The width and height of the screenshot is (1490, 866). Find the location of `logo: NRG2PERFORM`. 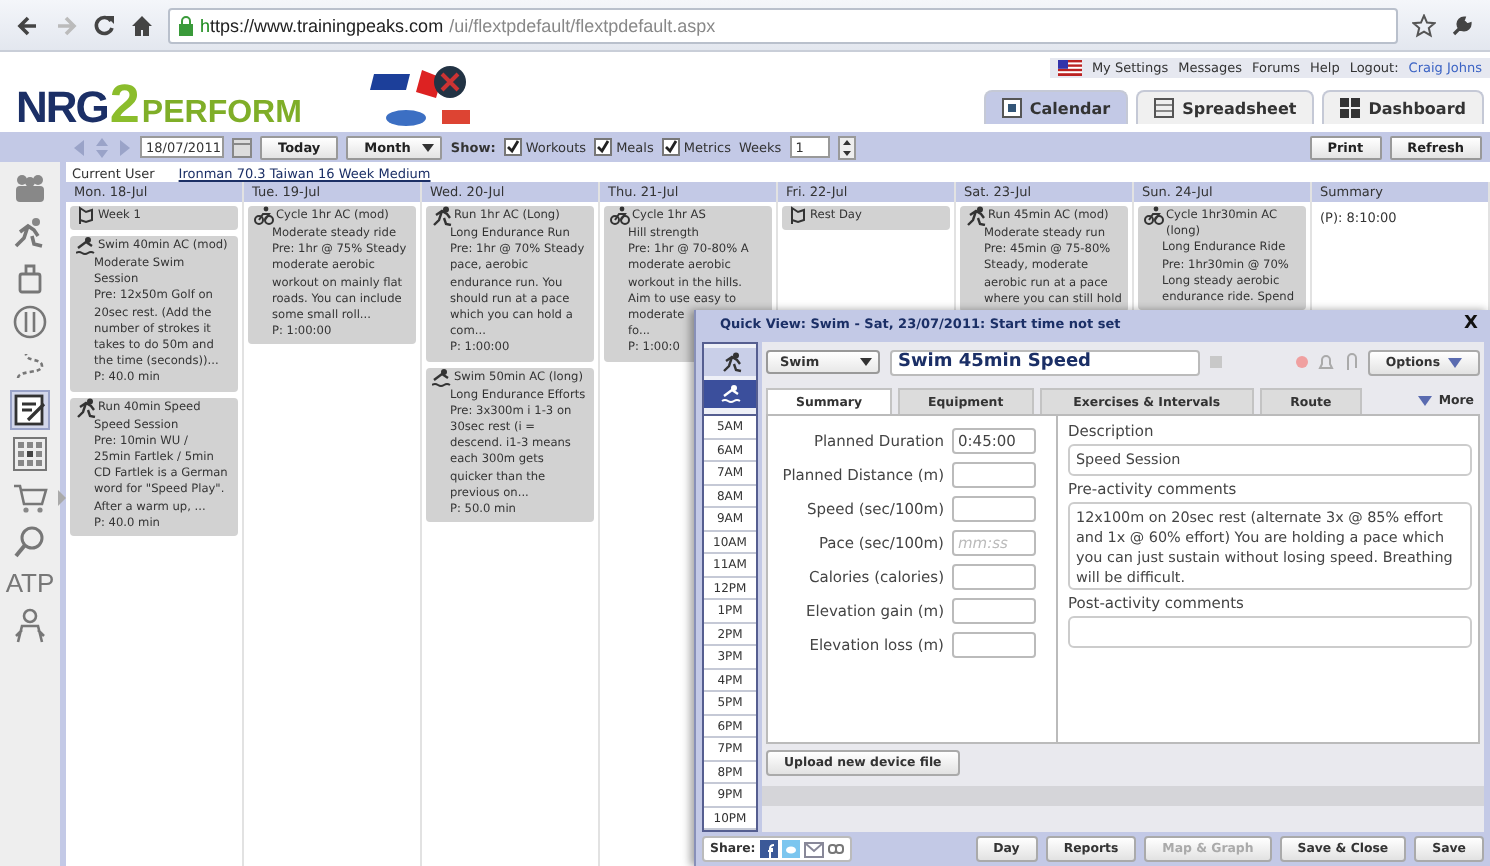

logo: NRG2PERFORM is located at coordinates (159, 105).